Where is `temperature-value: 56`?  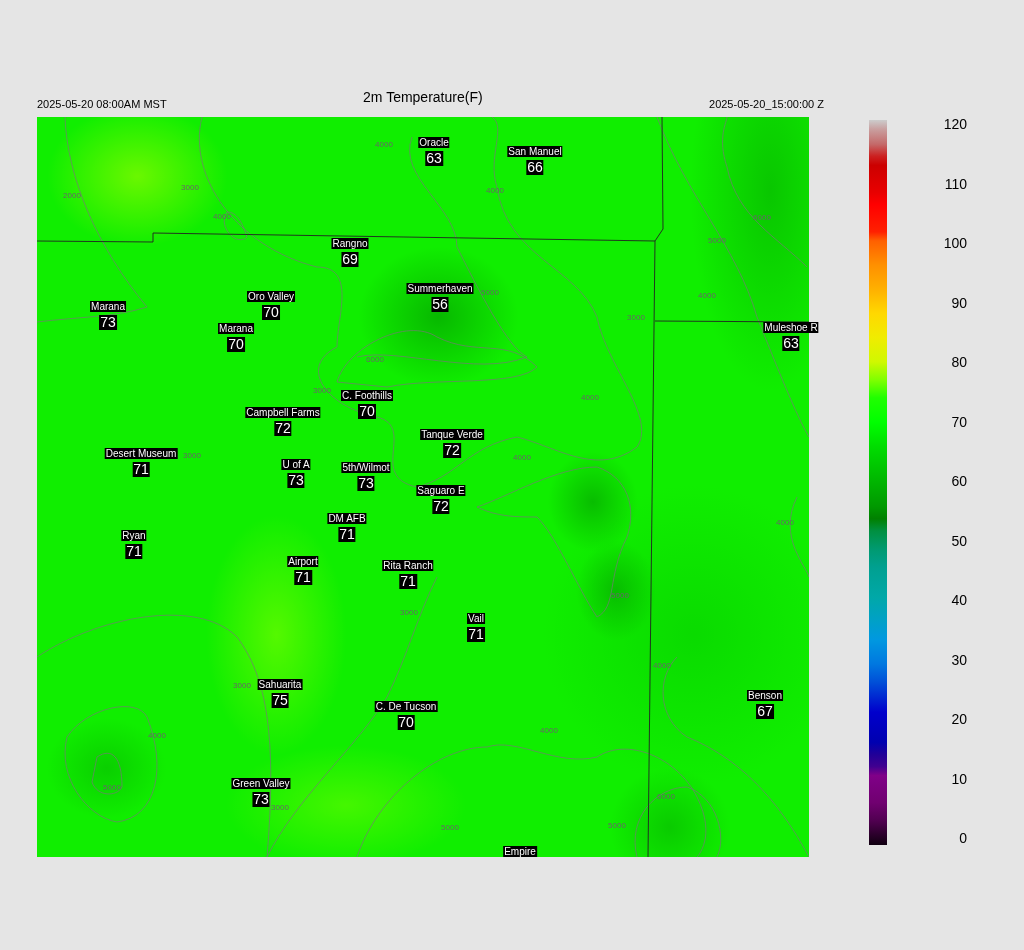
temperature-value: 56 is located at coordinates (440, 304).